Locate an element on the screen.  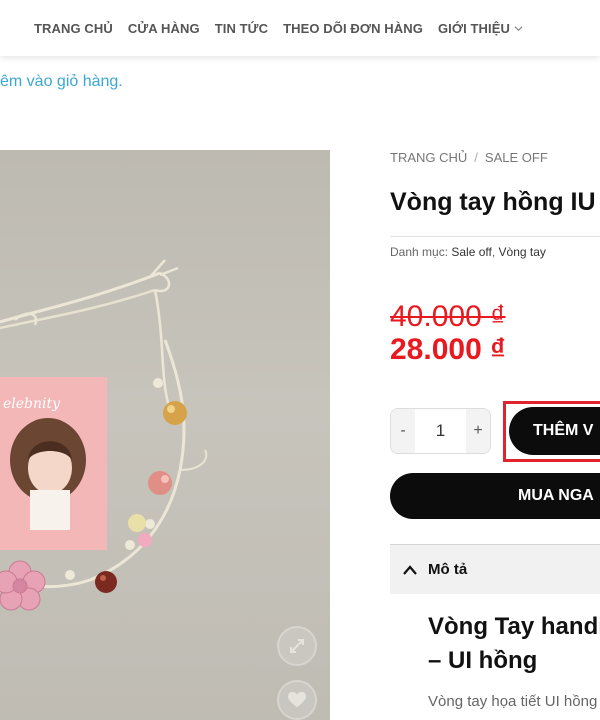
category-link-sale-off: Sale off is located at coordinates (471, 252).